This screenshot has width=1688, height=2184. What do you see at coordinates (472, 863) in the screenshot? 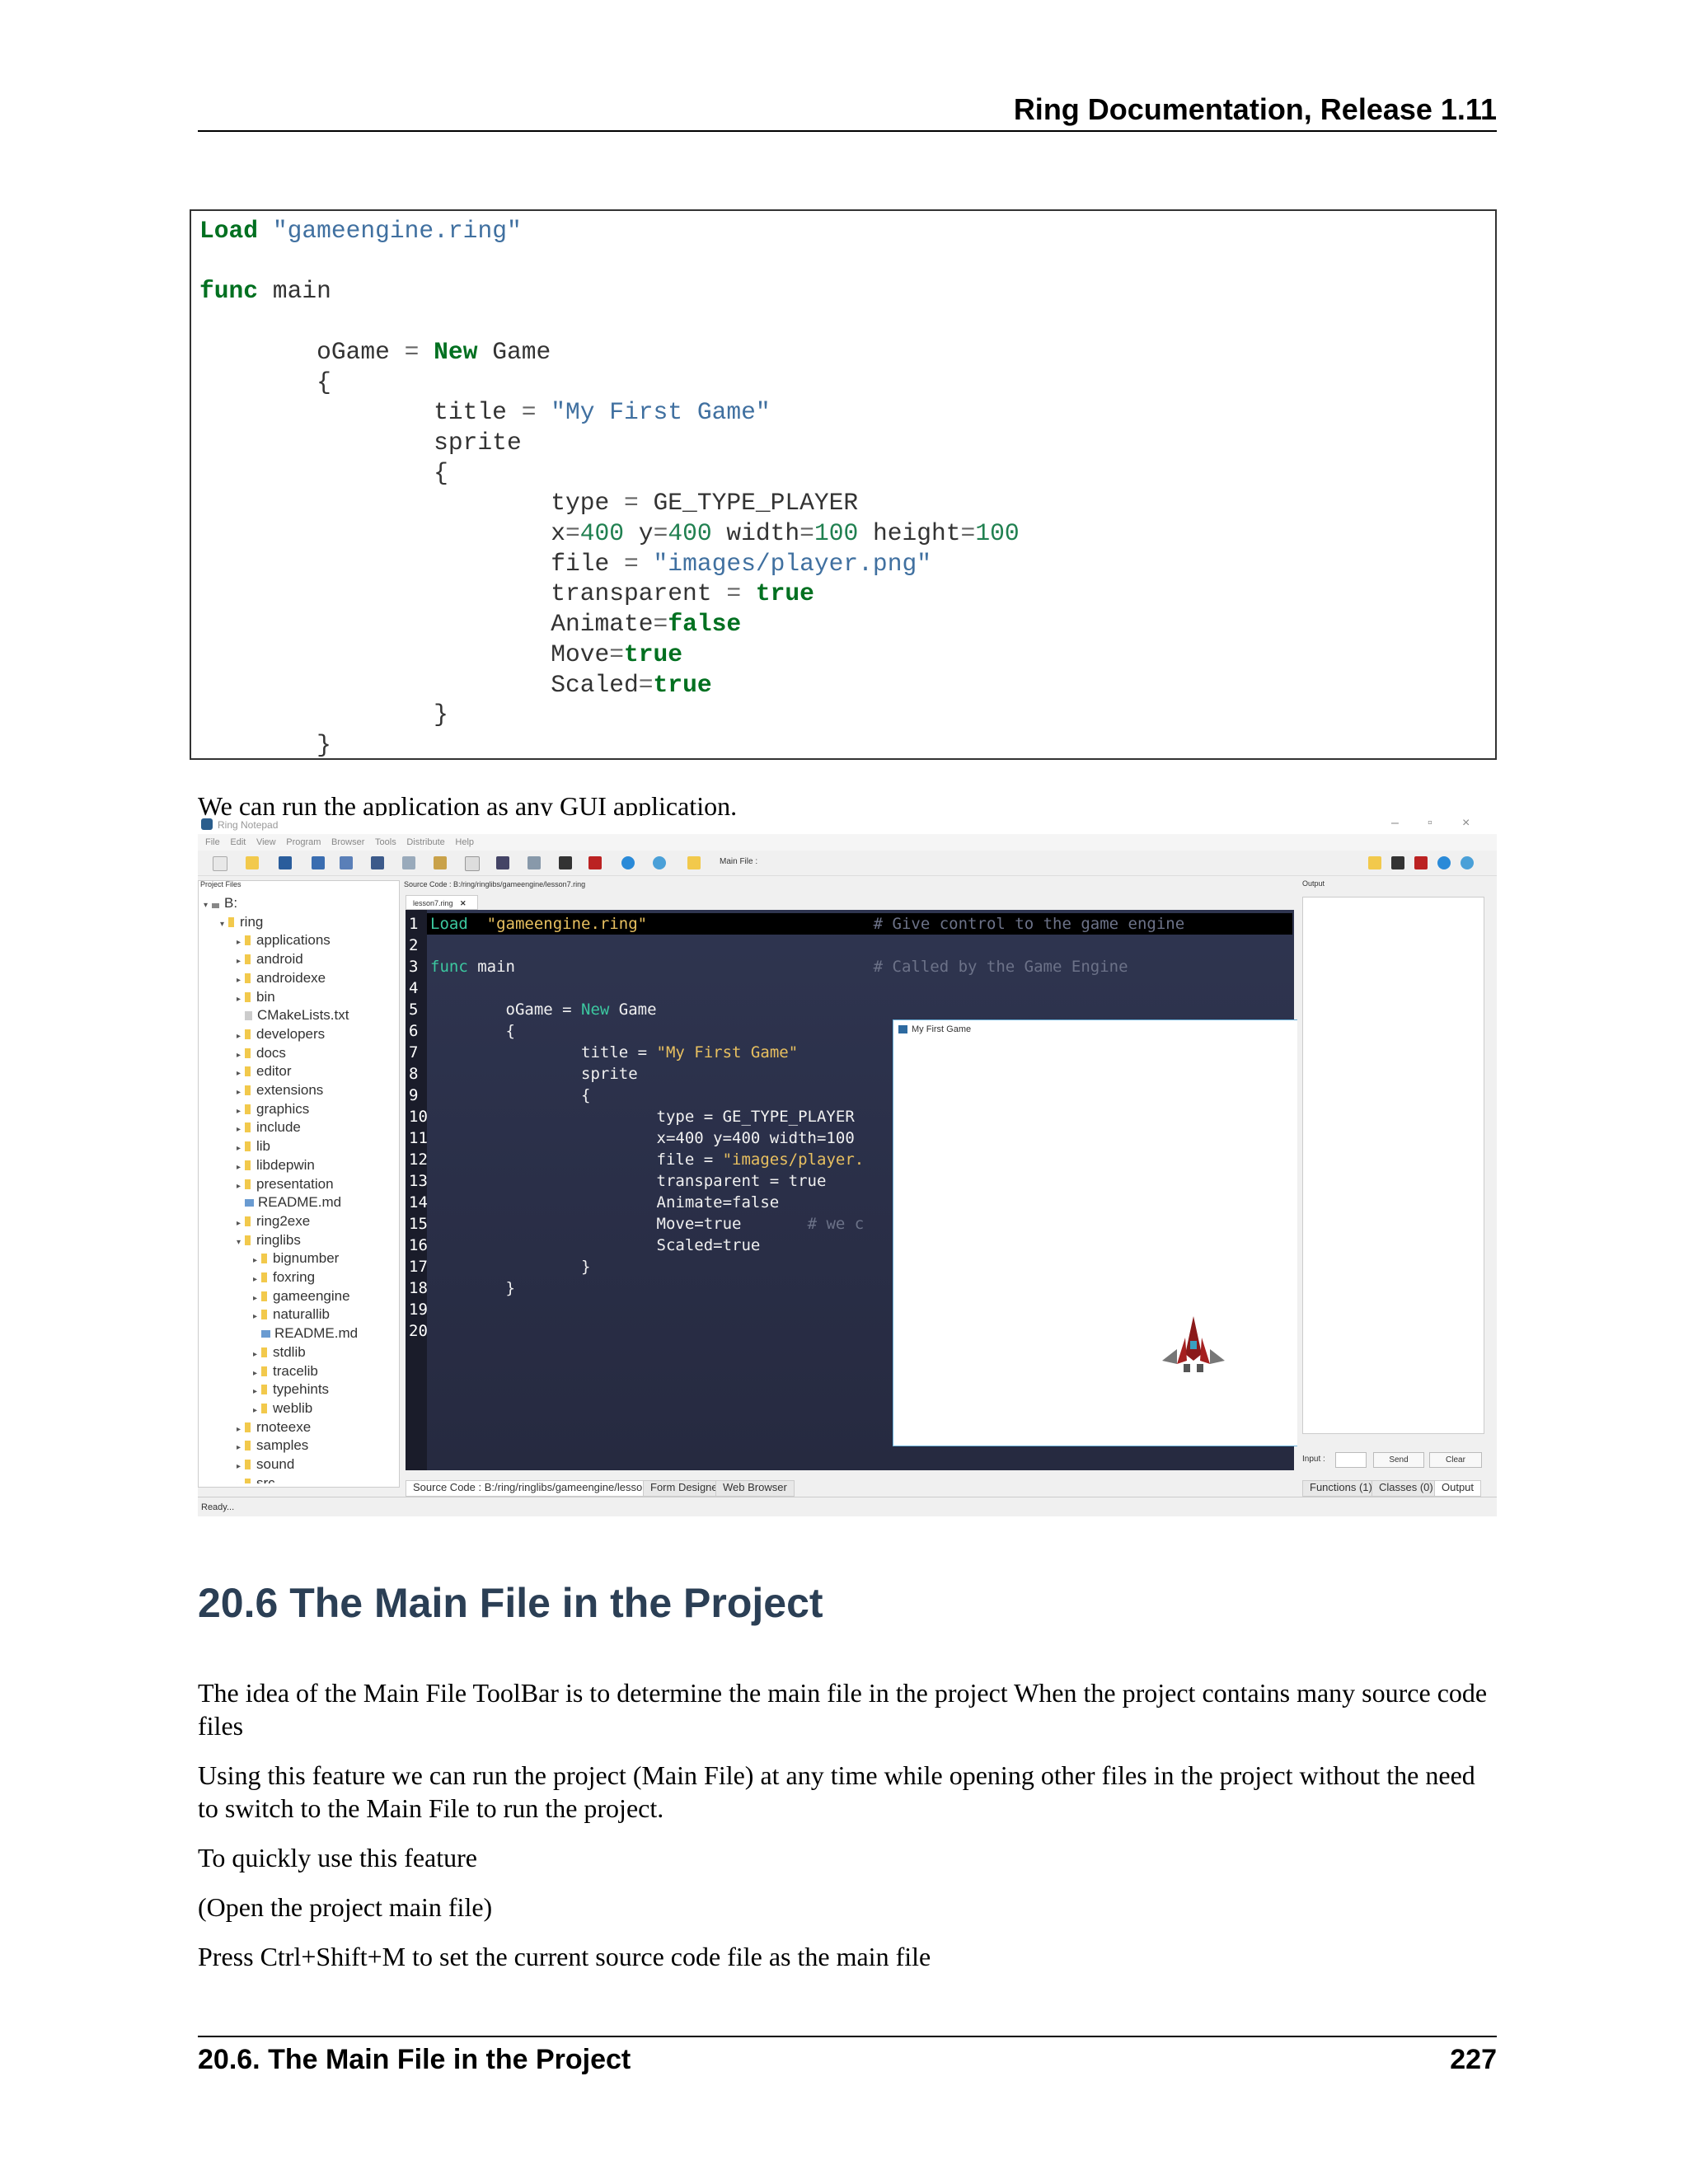
I see `find-icon` at bounding box center [472, 863].